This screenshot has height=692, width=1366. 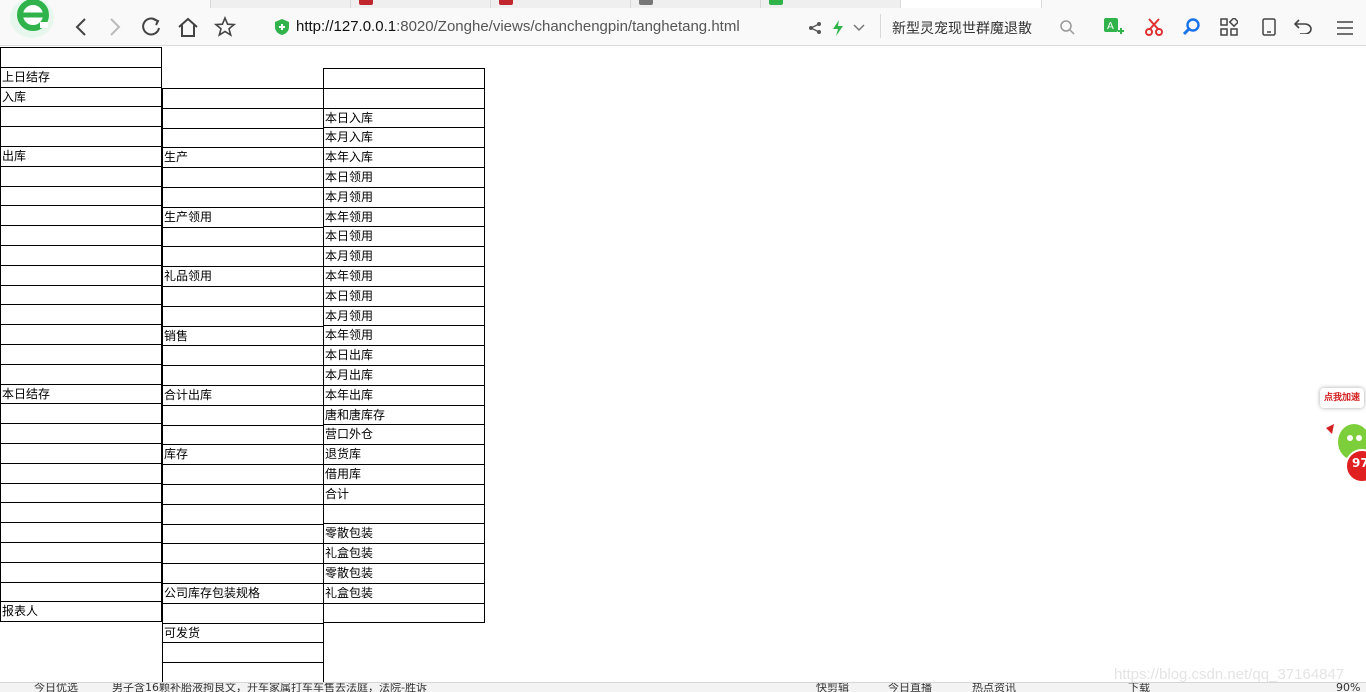 I want to click on table-cell: 库存, so click(x=243, y=455).